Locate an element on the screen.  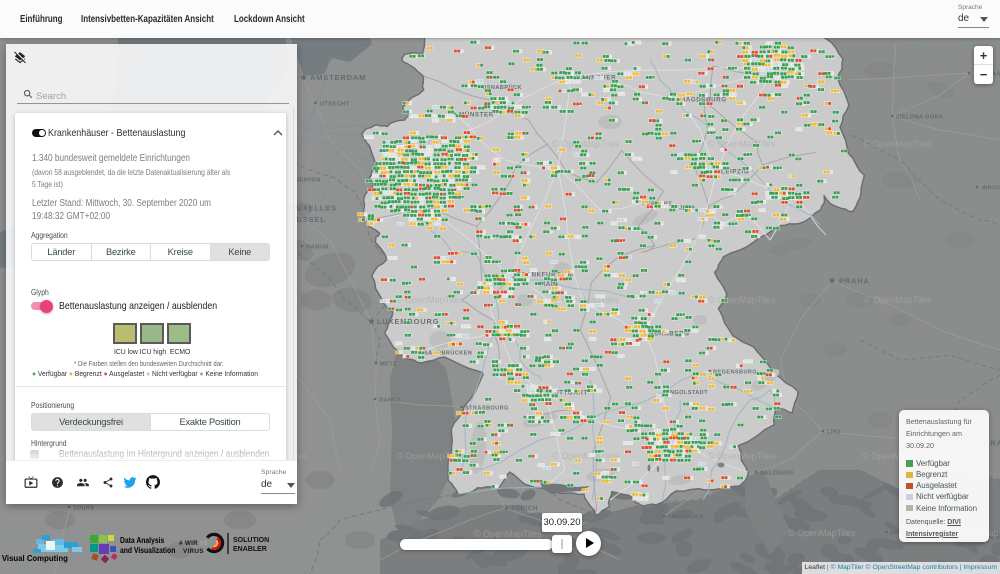
svg-text: INNSBRUCK is located at coordinates (685, 518).